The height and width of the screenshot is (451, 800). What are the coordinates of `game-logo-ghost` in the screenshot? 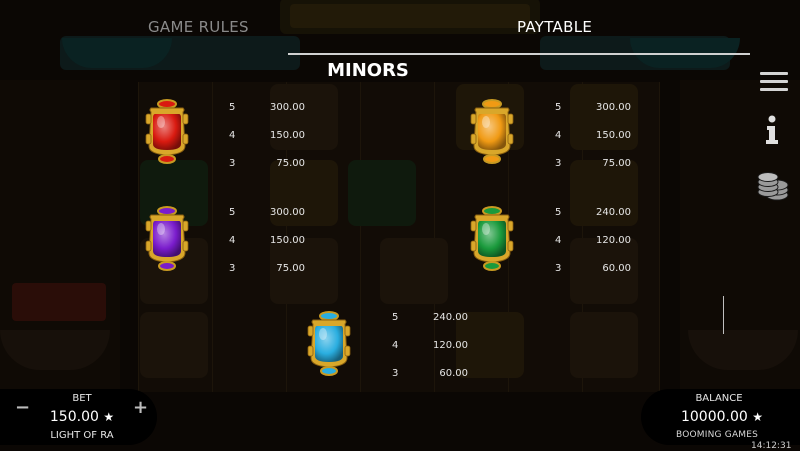 It's located at (410, 19).